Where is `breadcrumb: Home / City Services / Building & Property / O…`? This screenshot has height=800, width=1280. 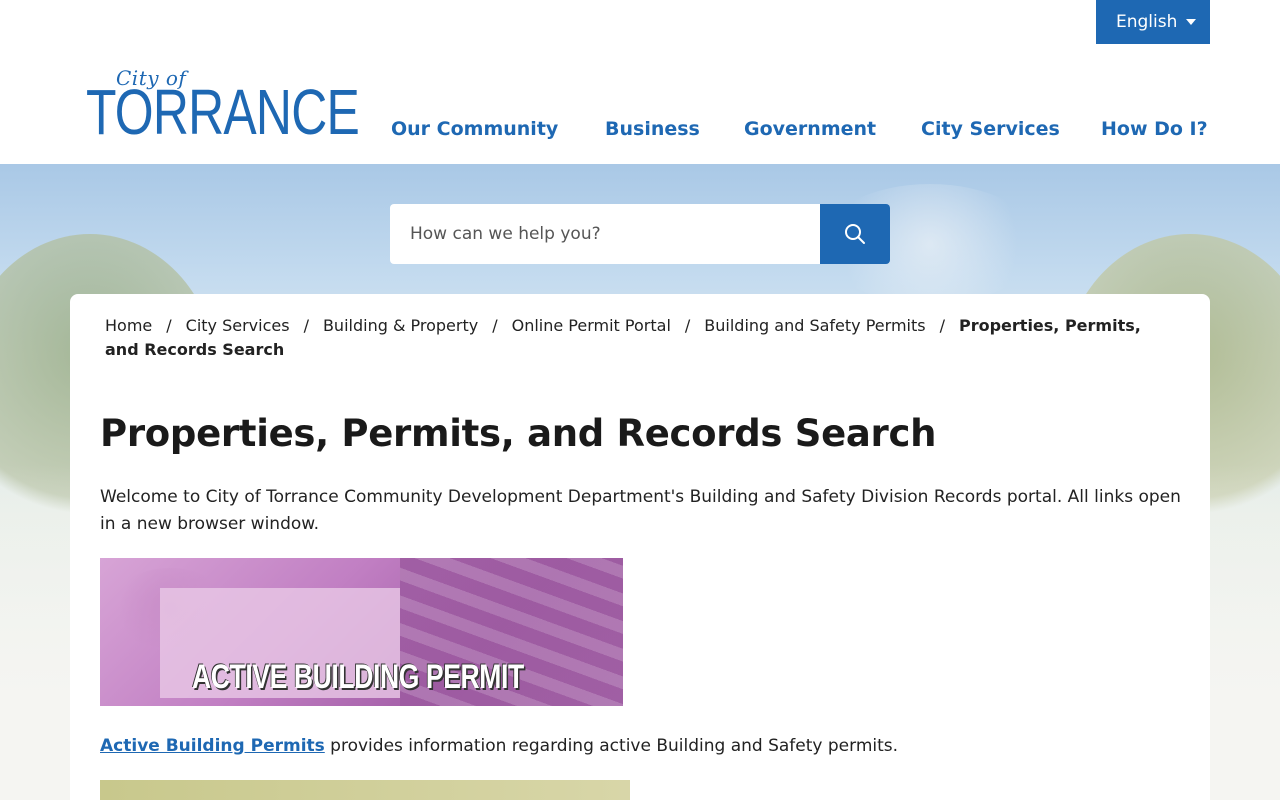 breadcrumb: Home / City Services / Building & Property / O… is located at coordinates (623, 337).